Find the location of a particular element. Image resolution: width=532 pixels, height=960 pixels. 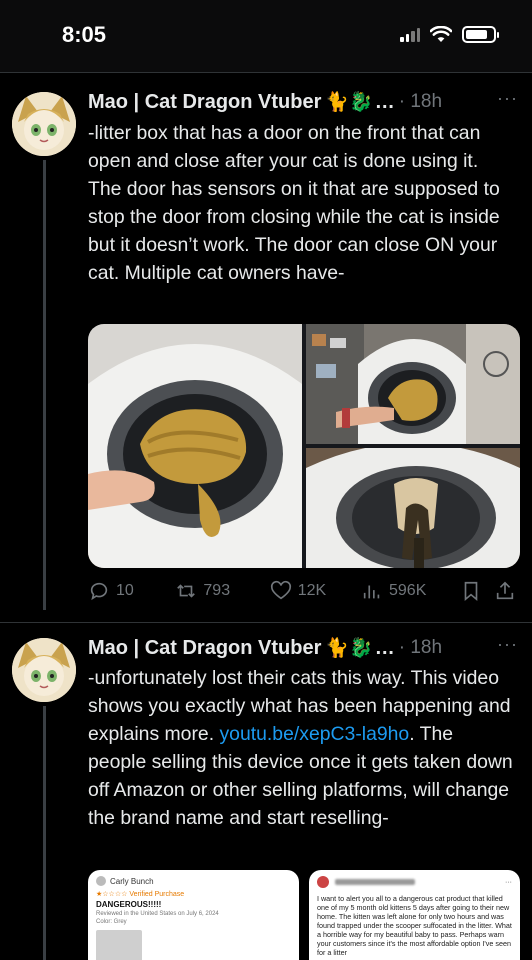

reviewer: Carly Bunch is located at coordinates (193, 881).